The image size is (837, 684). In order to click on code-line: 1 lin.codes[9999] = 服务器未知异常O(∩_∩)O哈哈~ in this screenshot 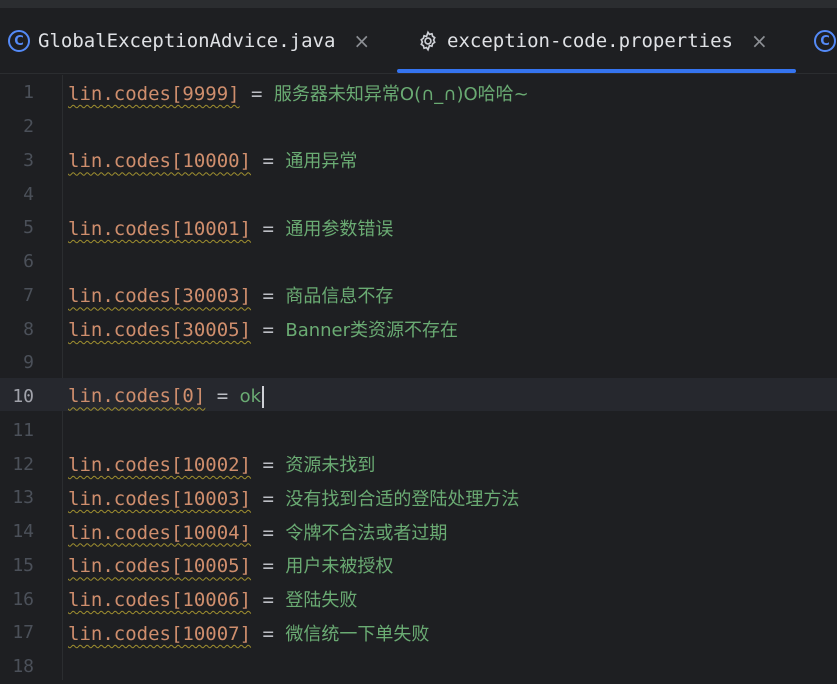, I will do `click(418, 93)`.